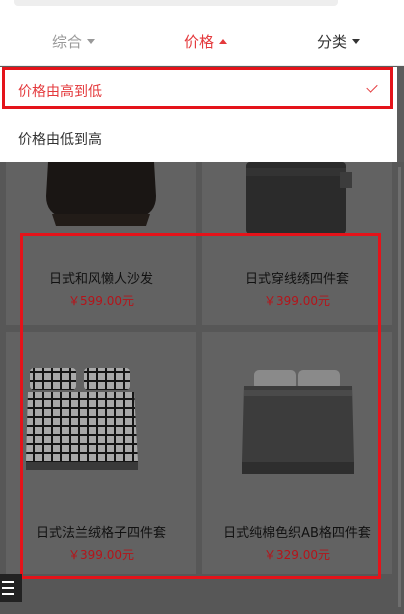  What do you see at coordinates (11, 588) in the screenshot?
I see `hamburger-menu-icon` at bounding box center [11, 588].